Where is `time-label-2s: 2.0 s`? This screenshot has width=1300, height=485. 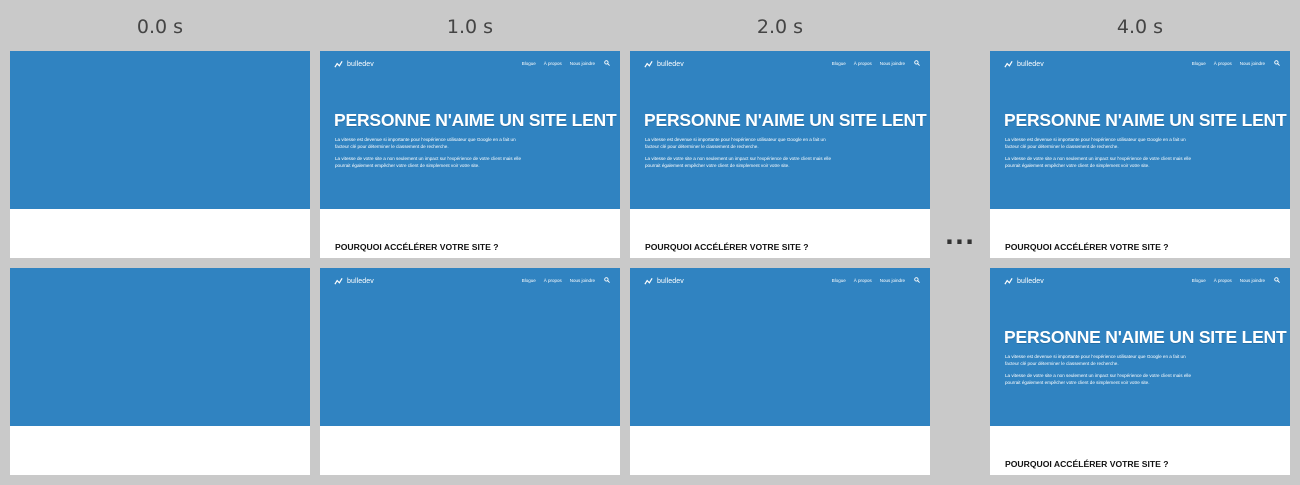 time-label-2s: 2.0 s is located at coordinates (780, 27).